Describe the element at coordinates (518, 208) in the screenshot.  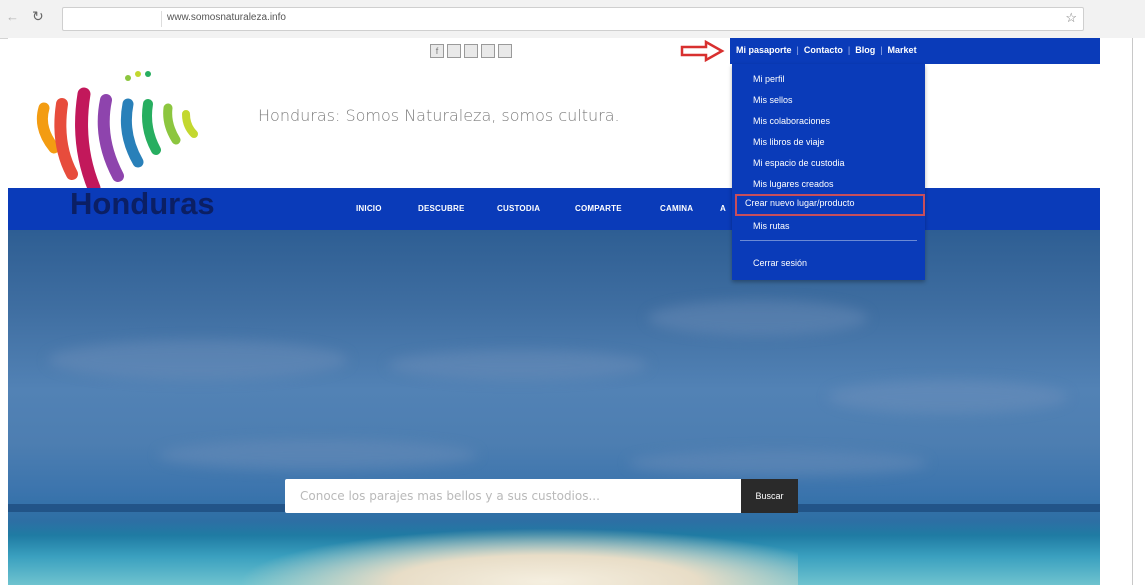
I see `nav-item-custodia: CUSTODIA` at that location.